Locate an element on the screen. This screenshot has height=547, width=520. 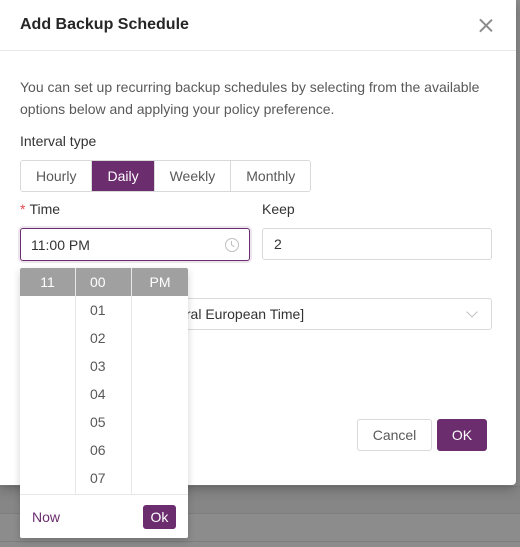
time-picker-footer: Now Ok is located at coordinates (104, 516).